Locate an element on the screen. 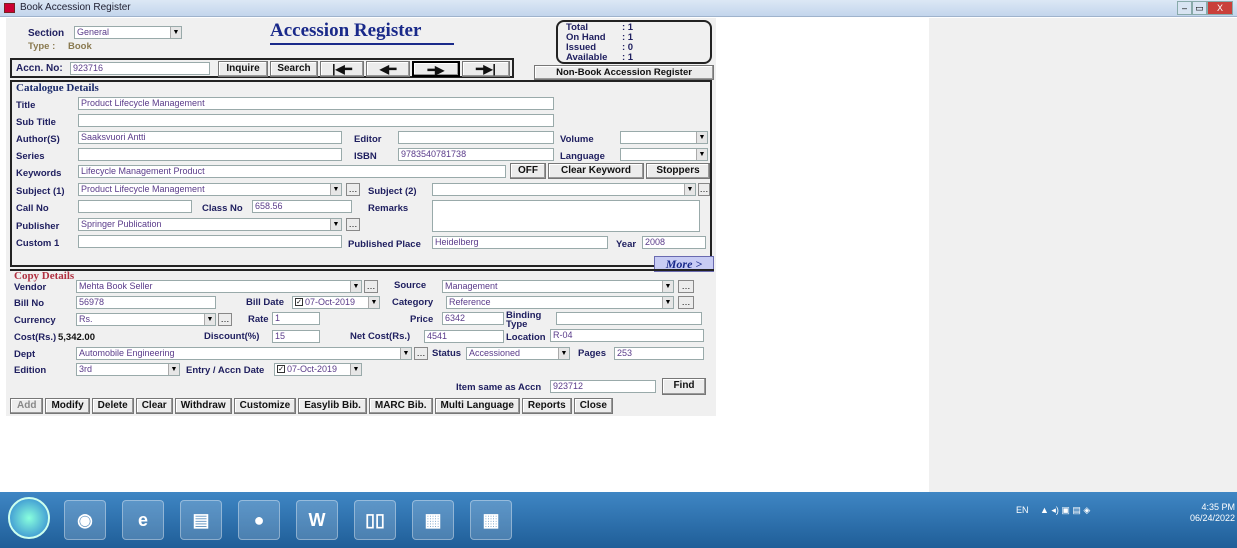  previous-record-button: ◀━ is located at coordinates (388, 69).